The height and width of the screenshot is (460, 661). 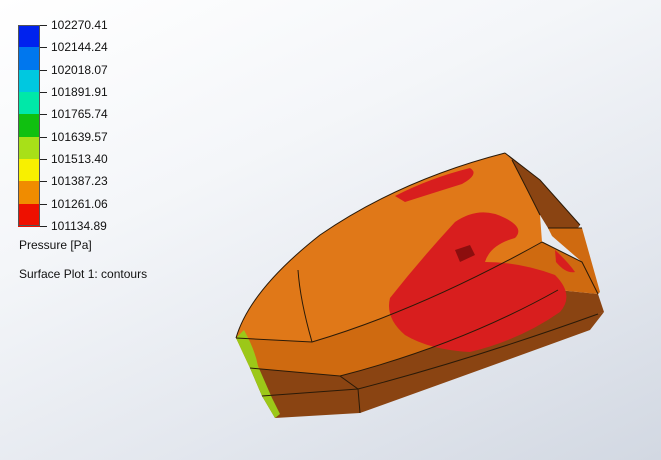 I want to click on legend-tick-label: 101134.89, so click(x=79, y=225).